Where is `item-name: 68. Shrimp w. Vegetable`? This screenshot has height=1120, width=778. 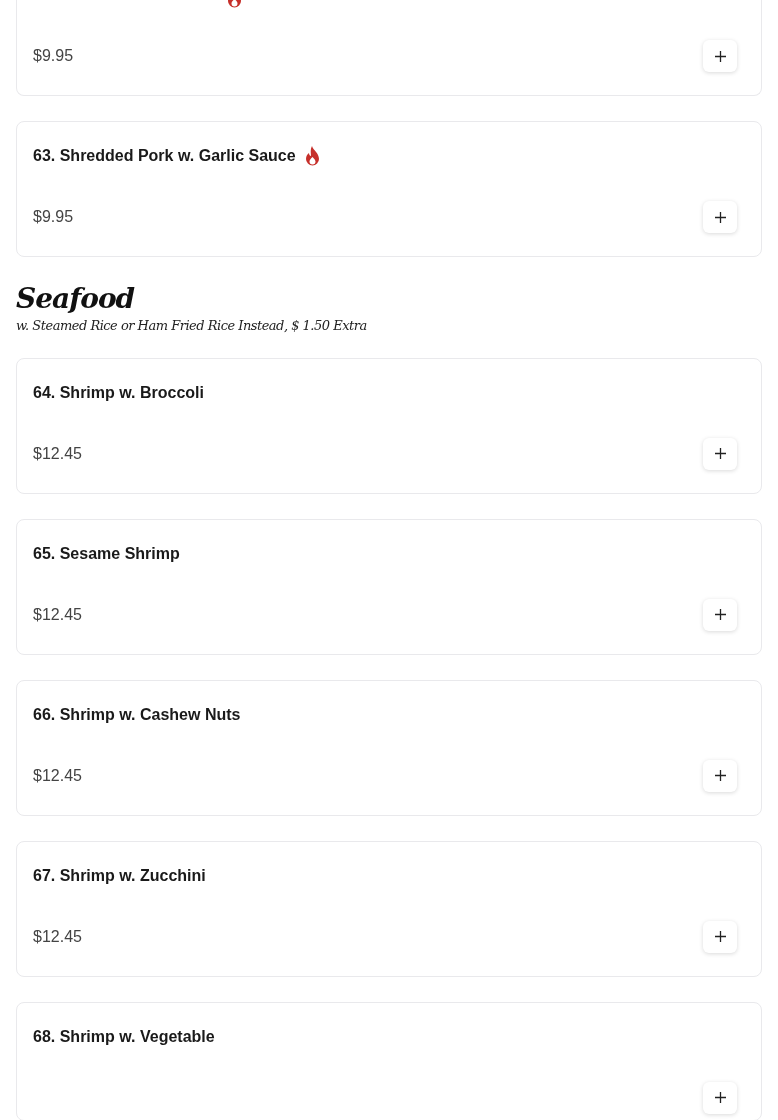 item-name: 68. Shrimp w. Vegetable is located at coordinates (124, 1036).